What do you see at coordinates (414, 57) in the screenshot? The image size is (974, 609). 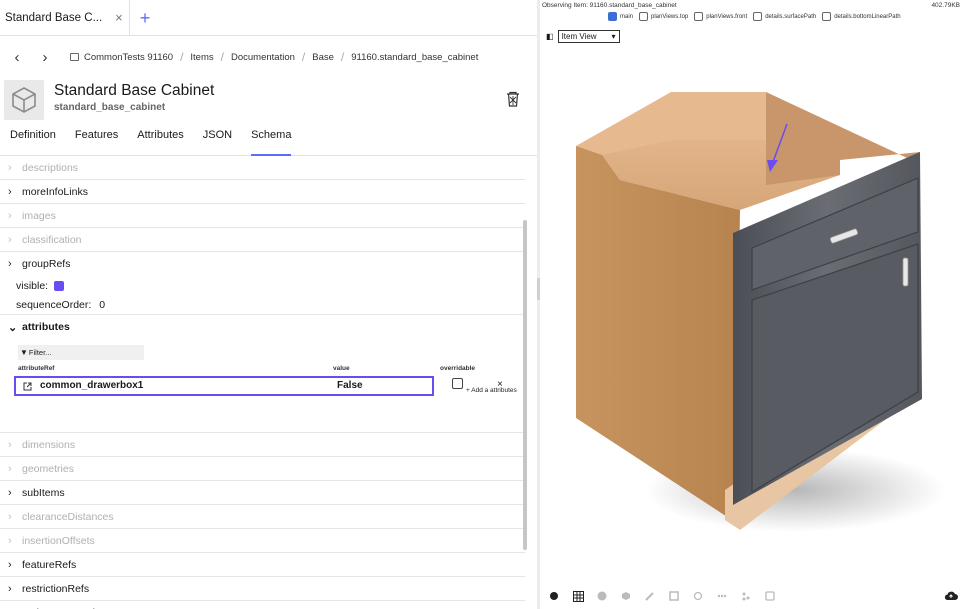 I see `breadcrumb-item: 91160.standard_base_cabinet` at bounding box center [414, 57].